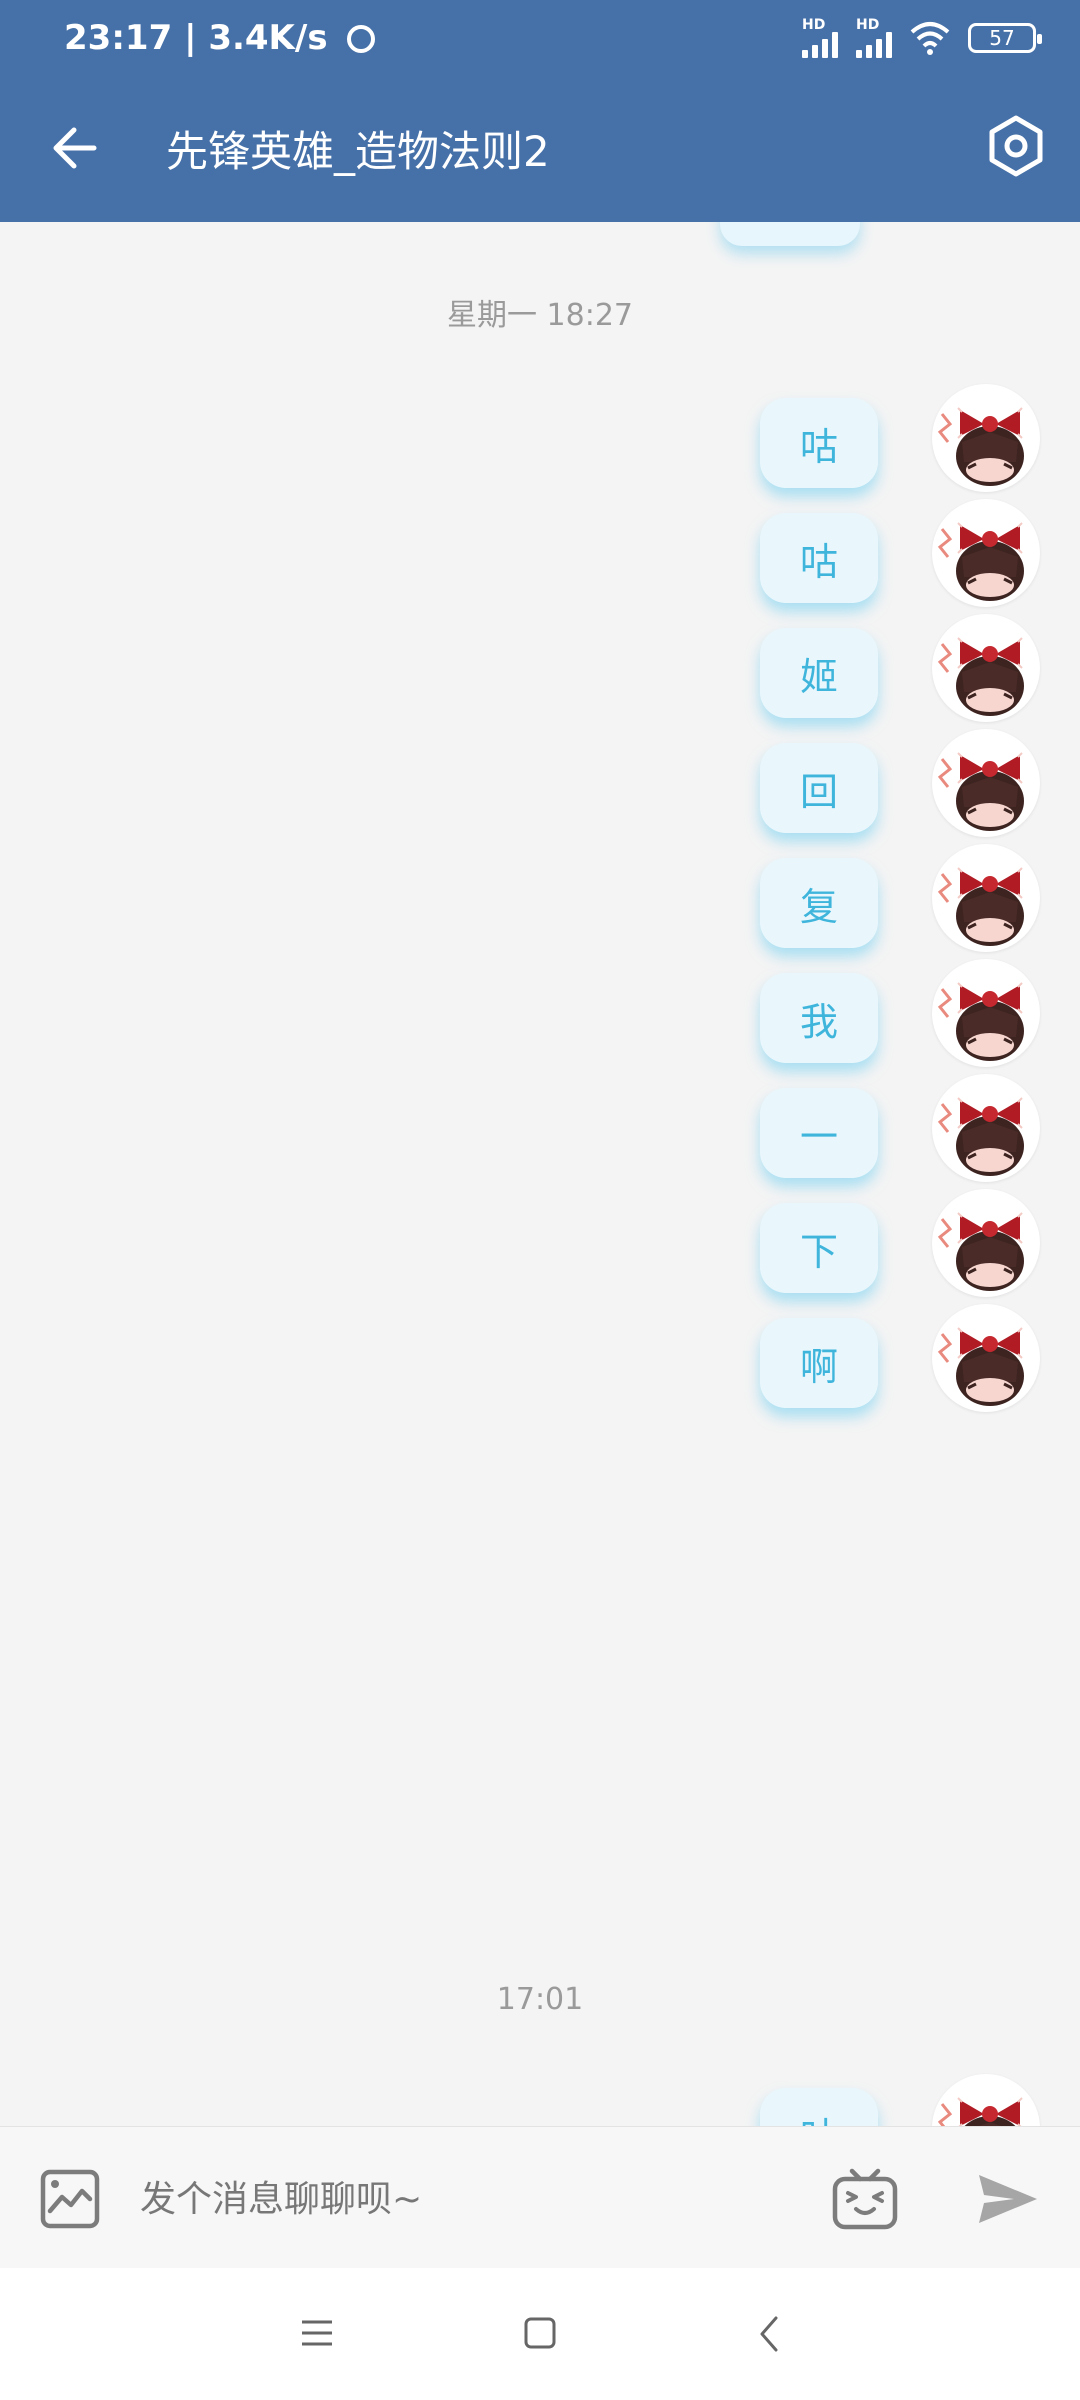 The image size is (1080, 2400). What do you see at coordinates (540, 1014) in the screenshot?
I see `message-row: 我` at bounding box center [540, 1014].